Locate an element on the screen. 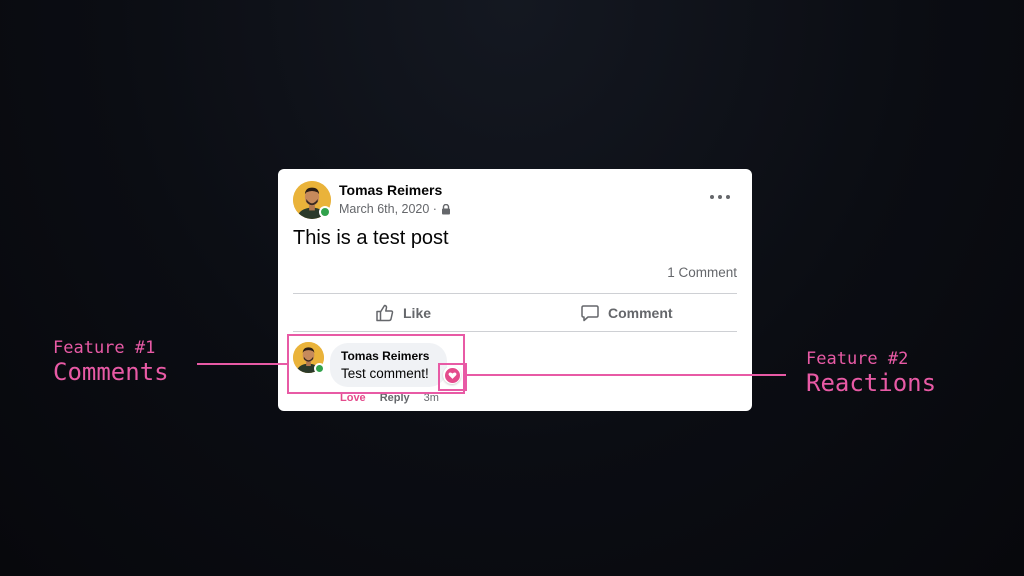  divider-top is located at coordinates (515, 293).